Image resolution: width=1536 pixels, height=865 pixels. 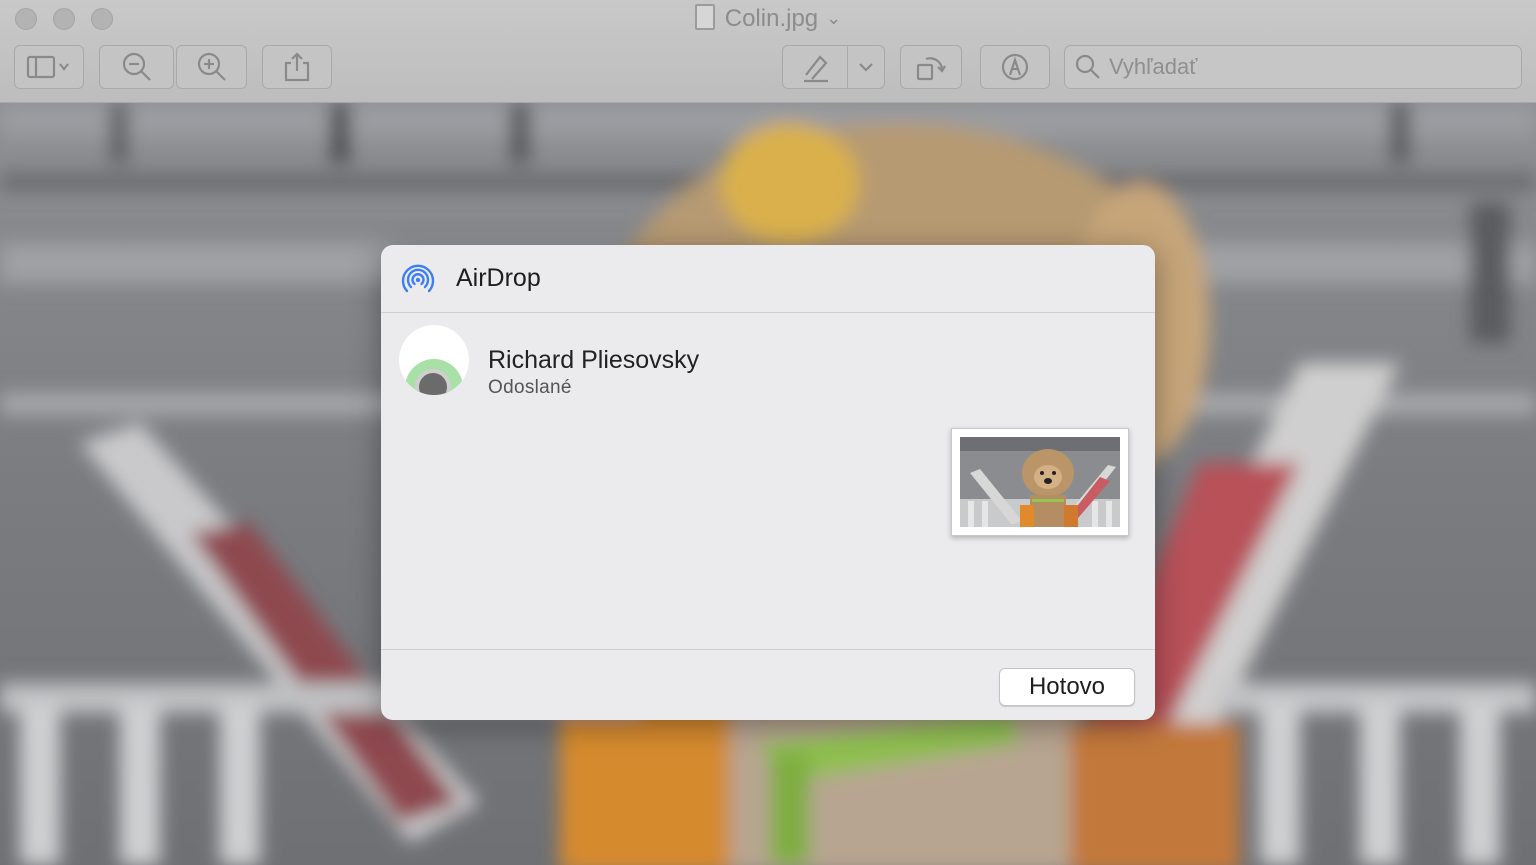 I want to click on sent-file-thumbnail, so click(x=1040, y=482).